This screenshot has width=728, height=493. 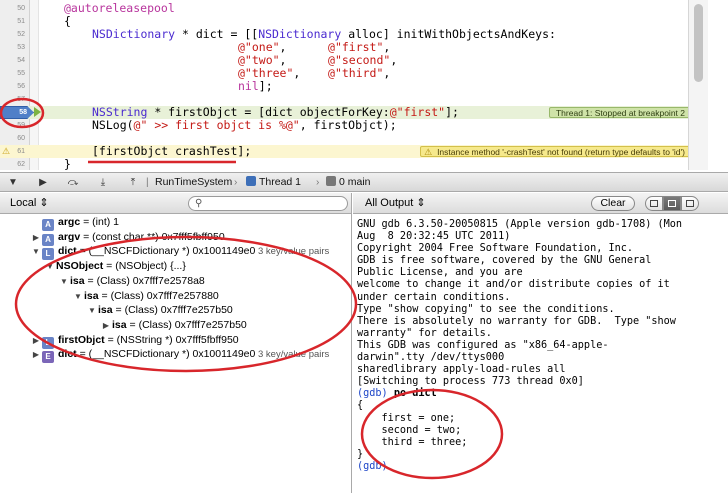 What do you see at coordinates (134, 34) in the screenshot?
I see `code-token: NSDictionary` at bounding box center [134, 34].